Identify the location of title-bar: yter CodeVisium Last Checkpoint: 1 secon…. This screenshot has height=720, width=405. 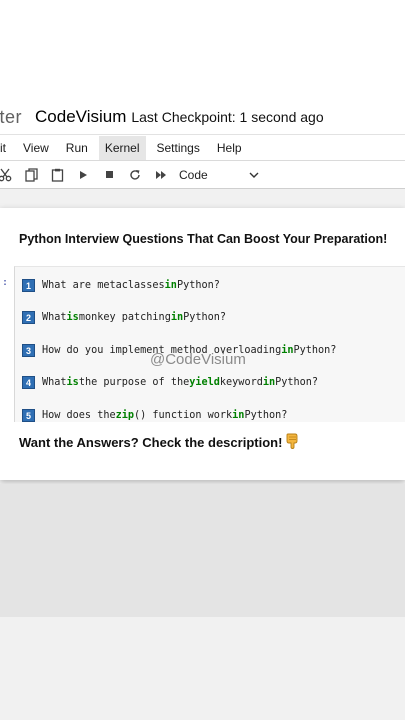
(202, 117).